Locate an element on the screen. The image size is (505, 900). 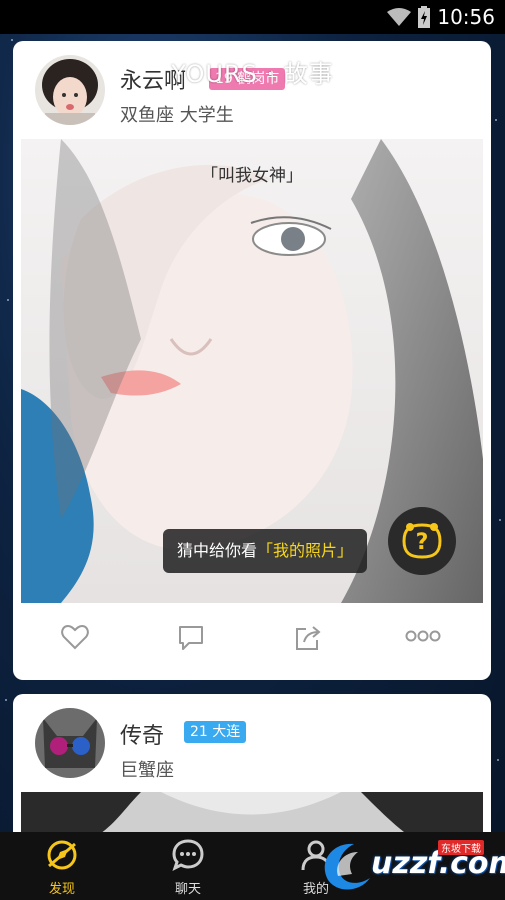
nav-label: 聊天 is located at coordinates (187, 889).